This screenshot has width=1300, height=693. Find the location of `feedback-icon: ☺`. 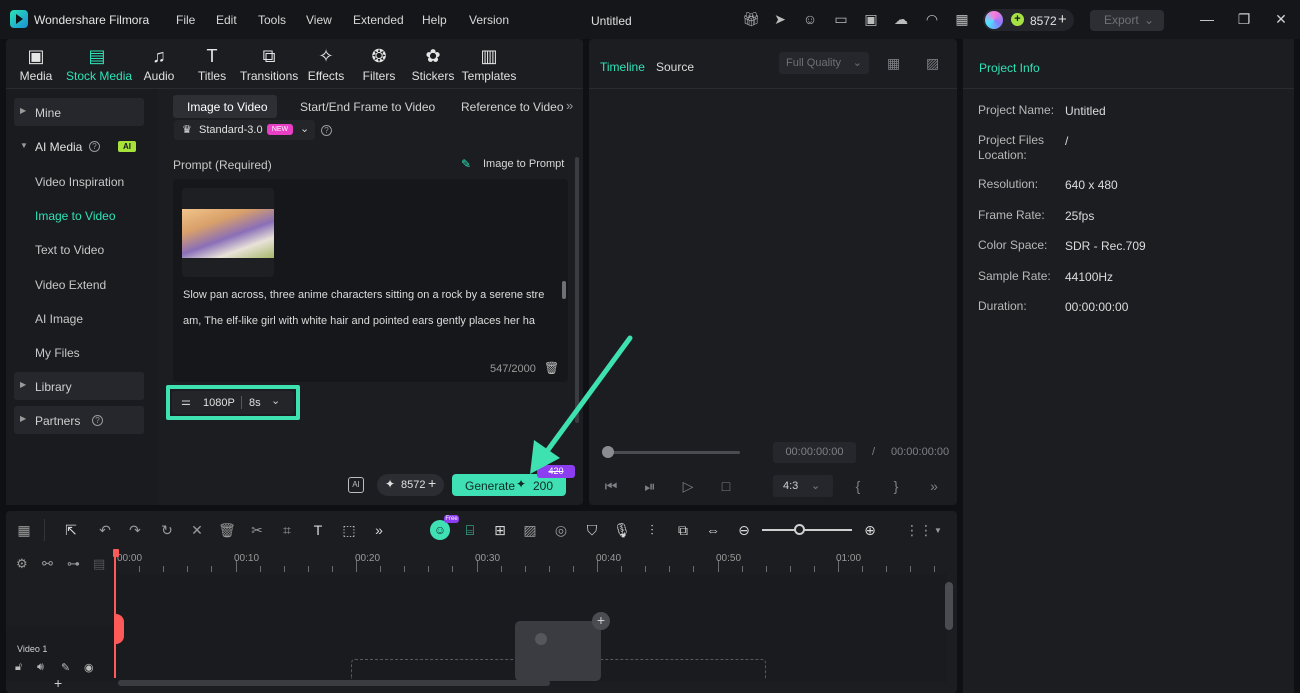

feedback-icon: ☺ is located at coordinates (810, 19).